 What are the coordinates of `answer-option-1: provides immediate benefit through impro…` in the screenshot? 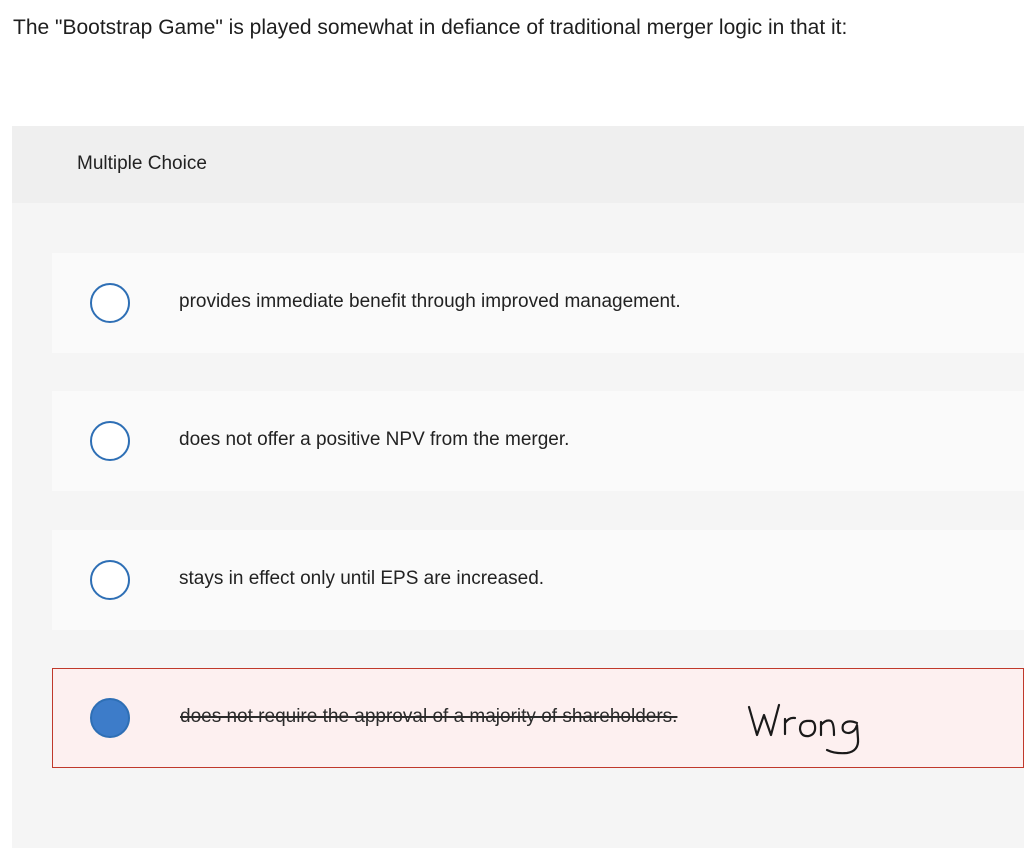 It's located at (538, 303).